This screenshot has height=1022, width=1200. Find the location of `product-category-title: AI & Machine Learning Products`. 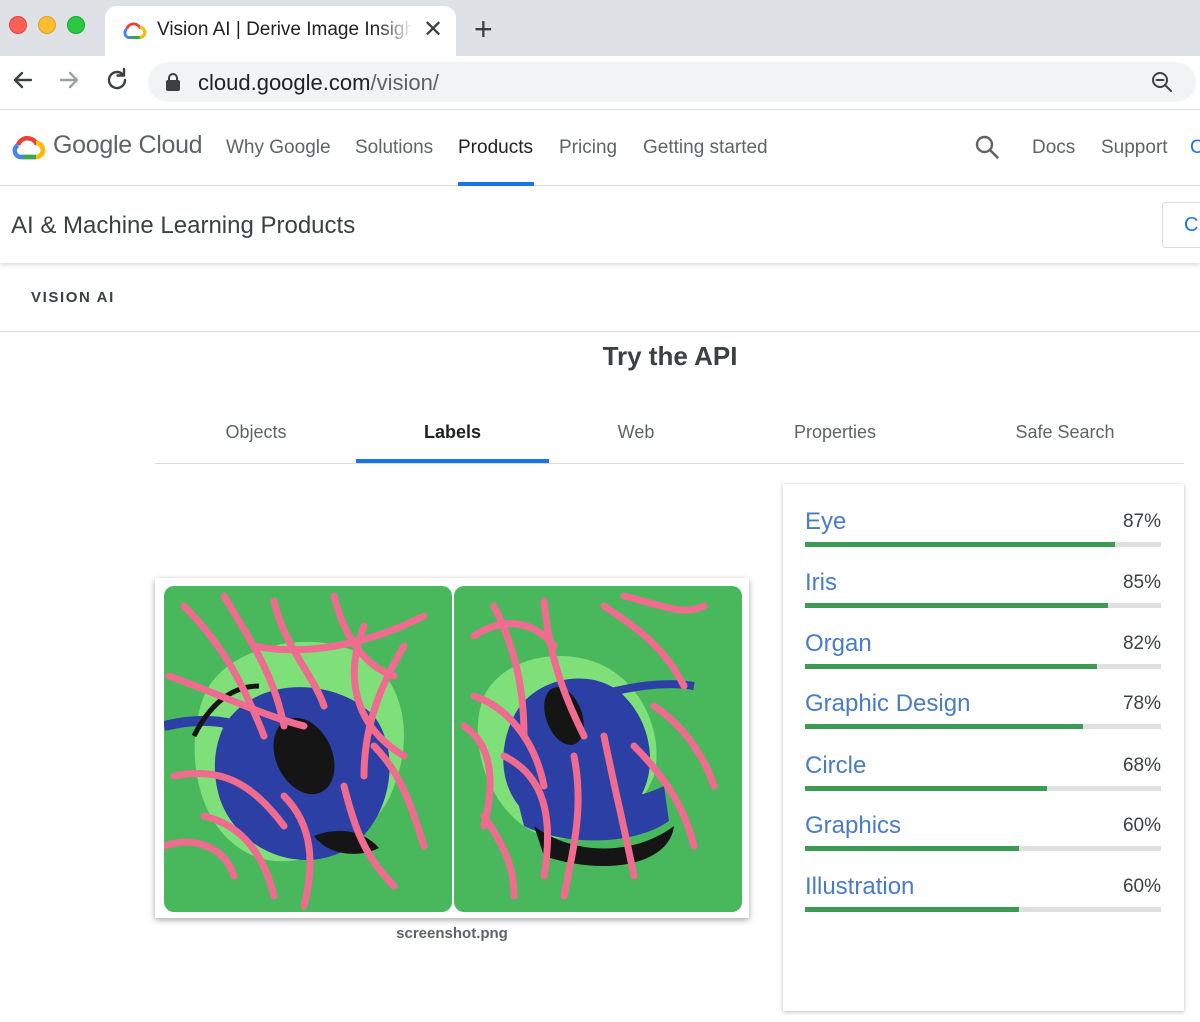

product-category-title: AI & Machine Learning Products is located at coordinates (183, 225).